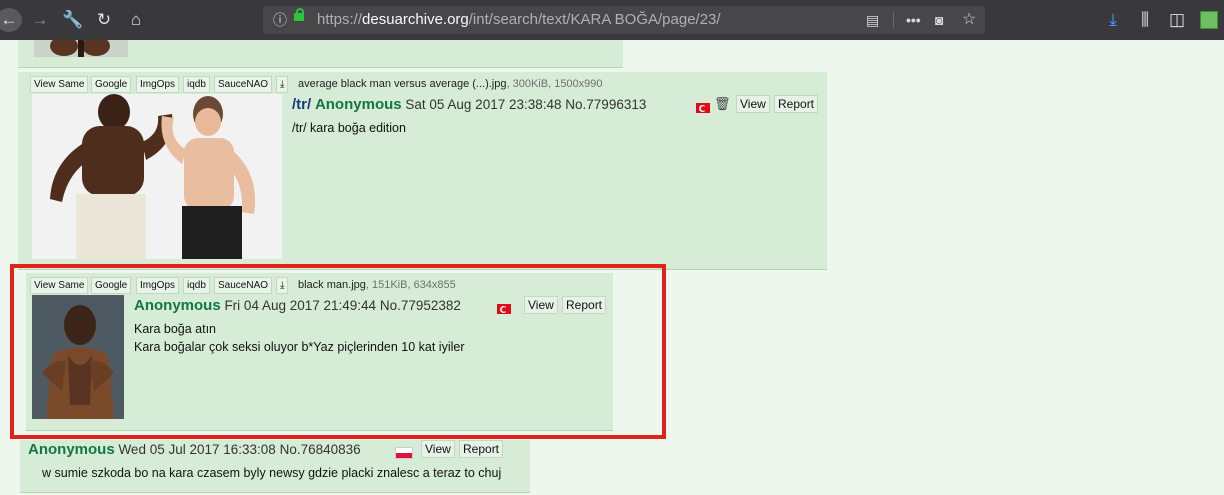 The height and width of the screenshot is (495, 1224). I want to click on men-flexing-image, so click(157, 176).